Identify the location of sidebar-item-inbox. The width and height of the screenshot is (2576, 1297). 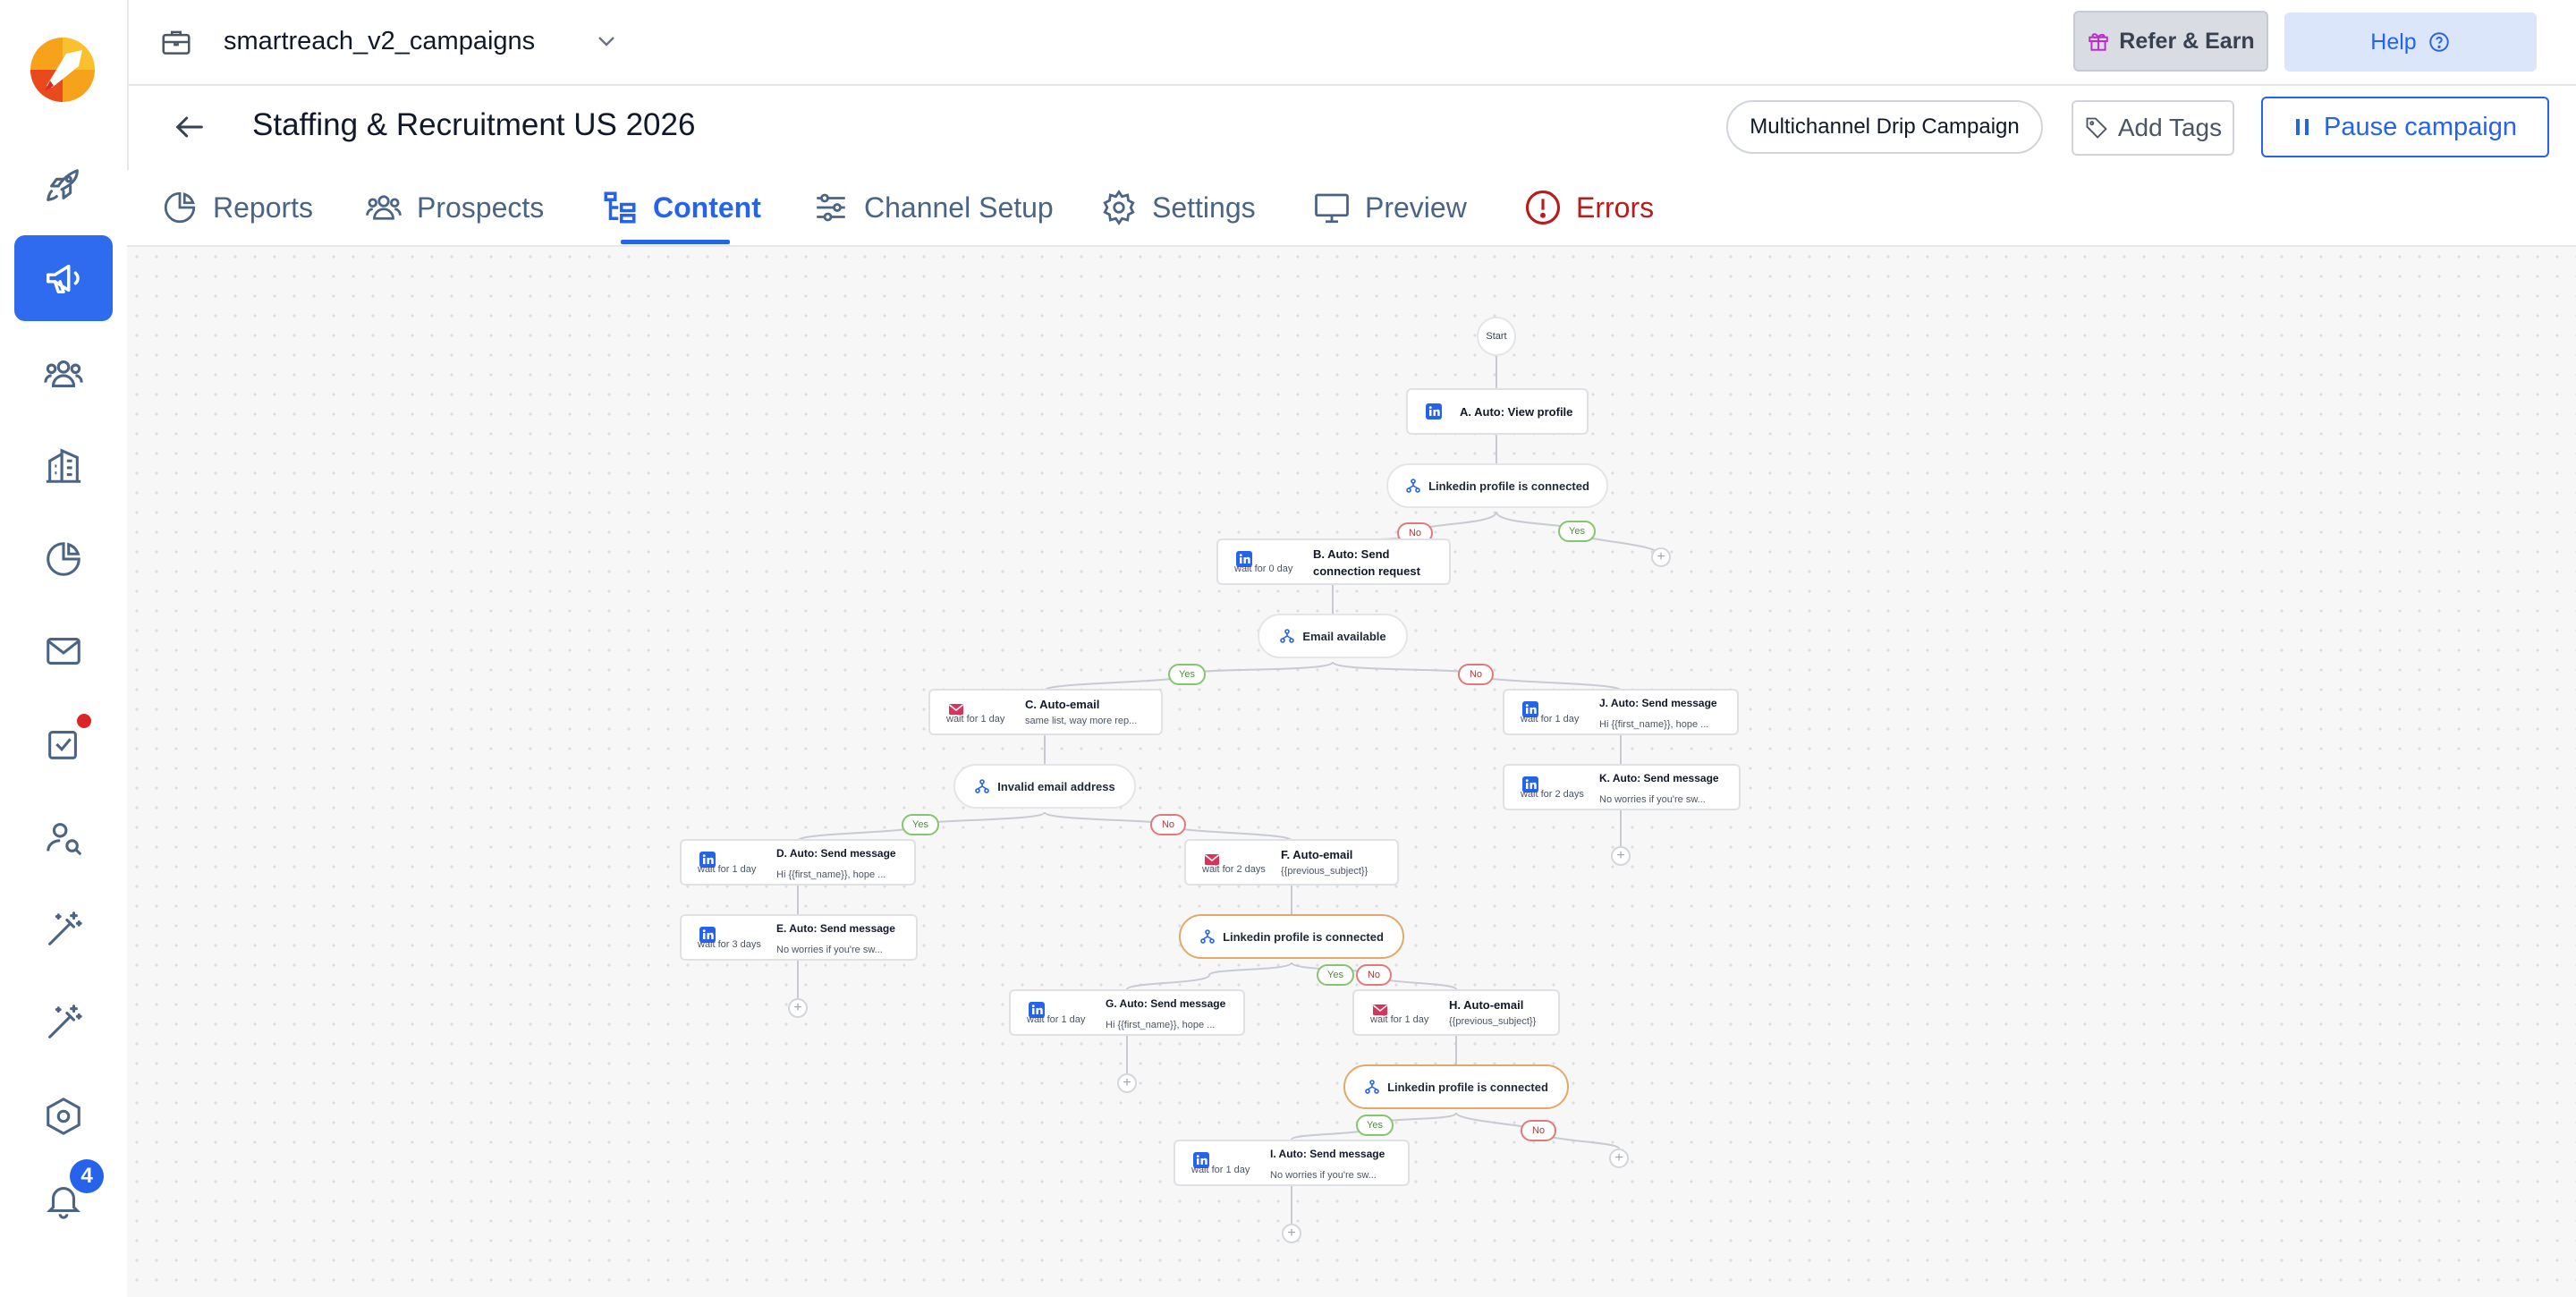
(63, 651).